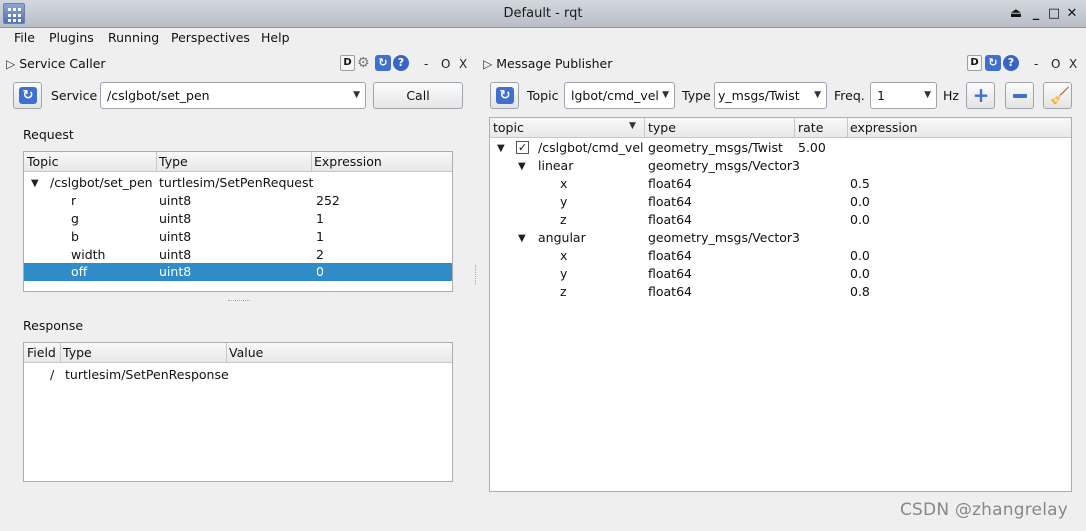 This screenshot has height=531, width=1086. Describe the element at coordinates (770, 95) in the screenshot. I see `type-combo: y_msgs/Twist ▼` at that location.